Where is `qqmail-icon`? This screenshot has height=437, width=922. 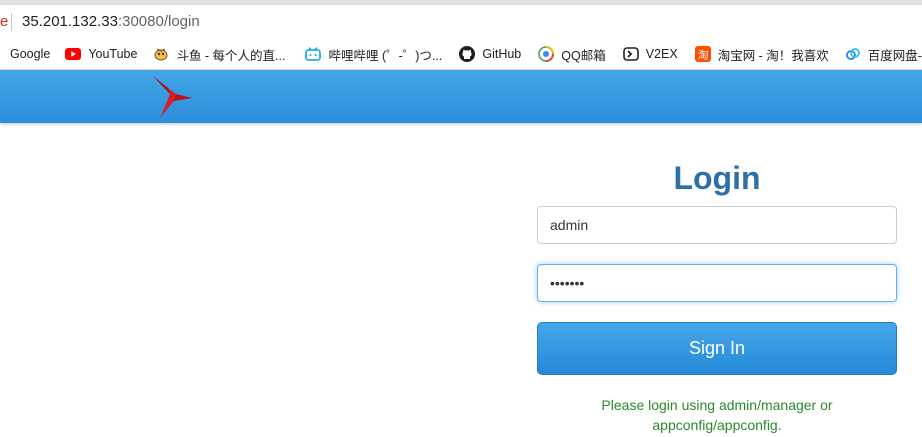 qqmail-icon is located at coordinates (546, 54).